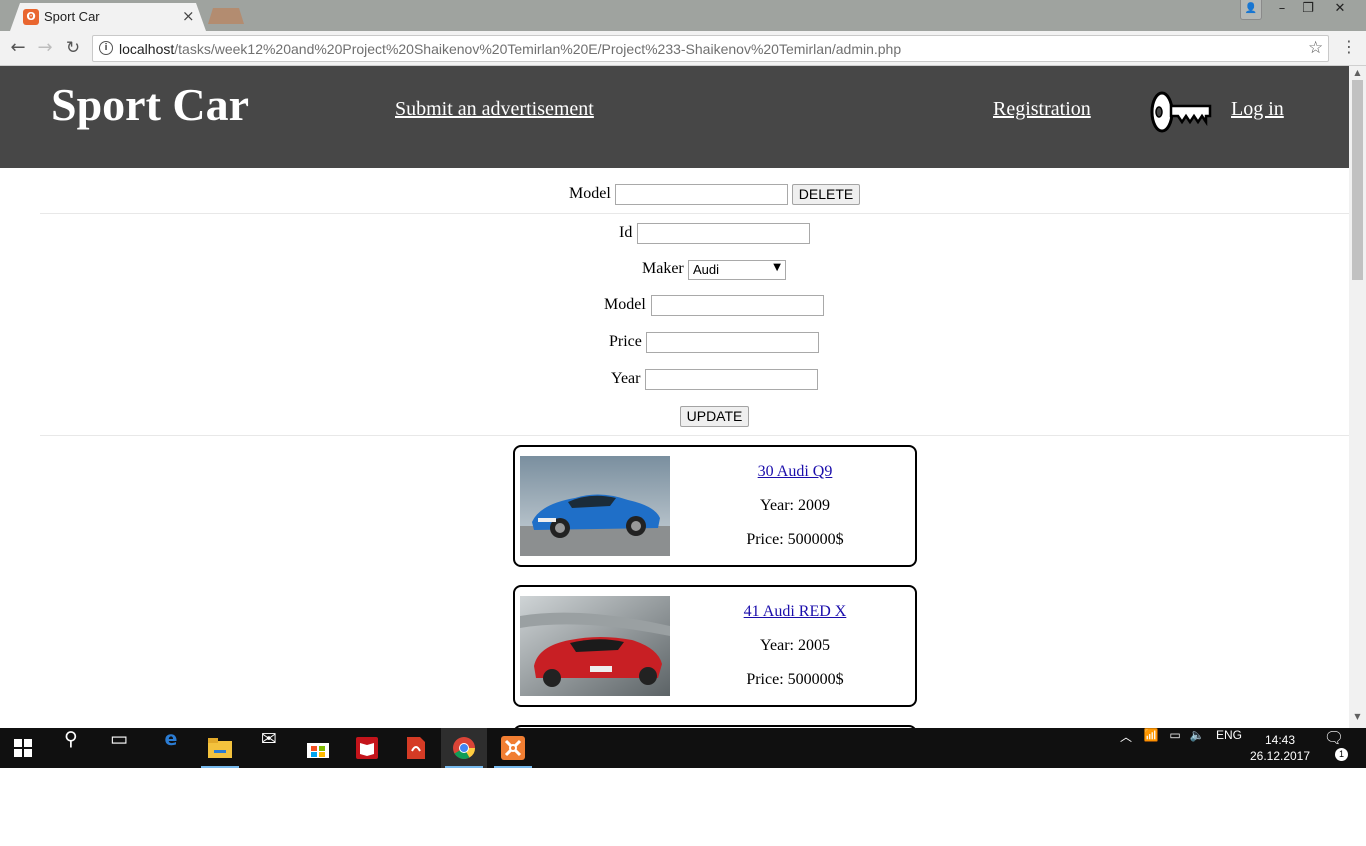 This screenshot has height=846, width=1366. Describe the element at coordinates (626, 378) in the screenshot. I see `update-year-label: Year` at that location.